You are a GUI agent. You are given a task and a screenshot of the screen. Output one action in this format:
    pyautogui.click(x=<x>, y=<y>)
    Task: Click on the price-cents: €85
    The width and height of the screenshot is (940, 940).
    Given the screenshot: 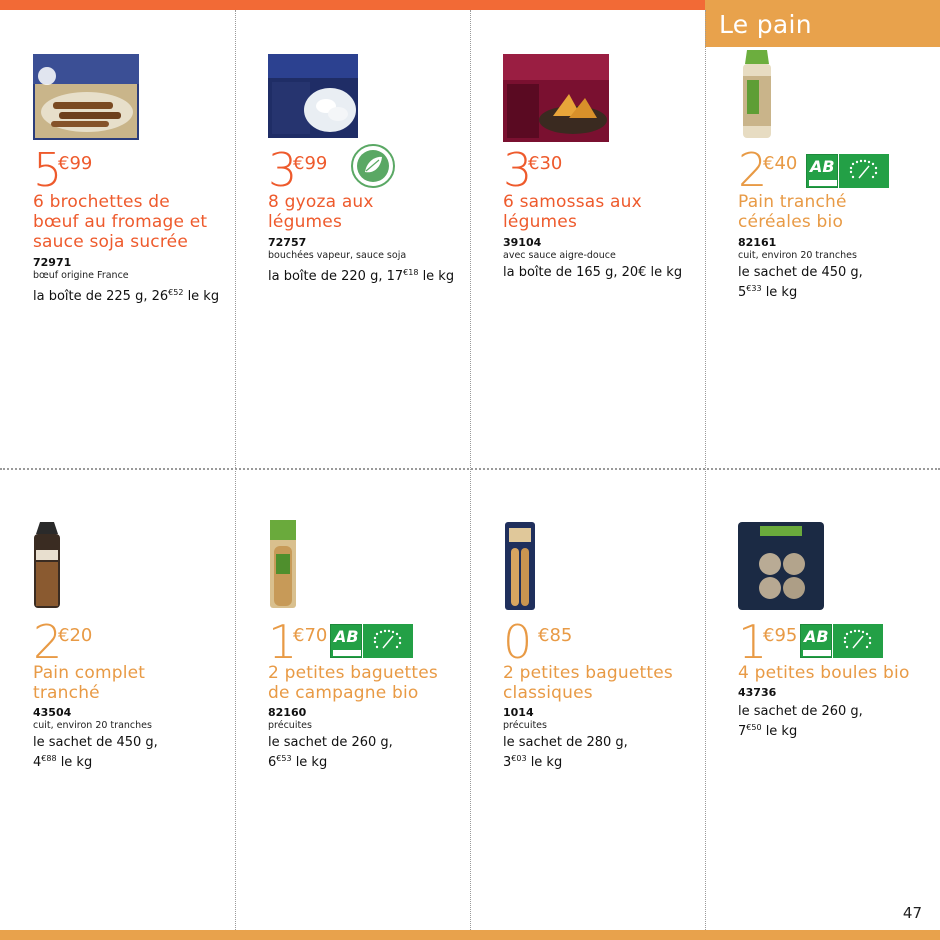 What is the action you would take?
    pyautogui.click(x=555, y=635)
    